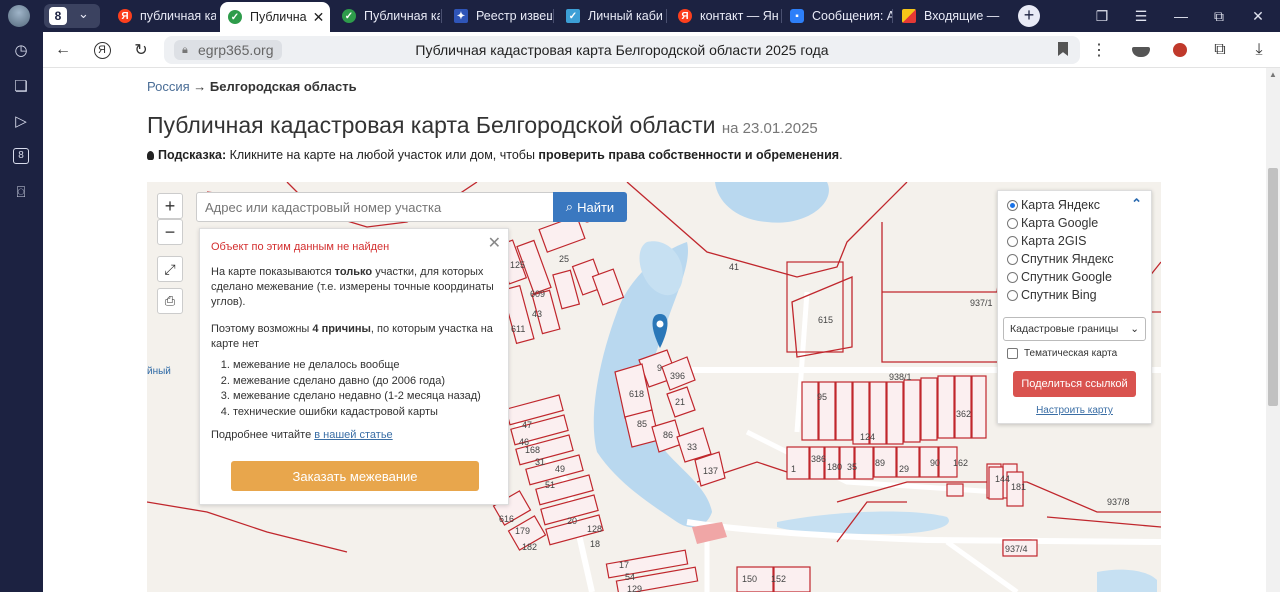 This screenshot has height=592, width=1280. Describe the element at coordinates (63, 50) in the screenshot. I see `back-icon: ←` at that location.